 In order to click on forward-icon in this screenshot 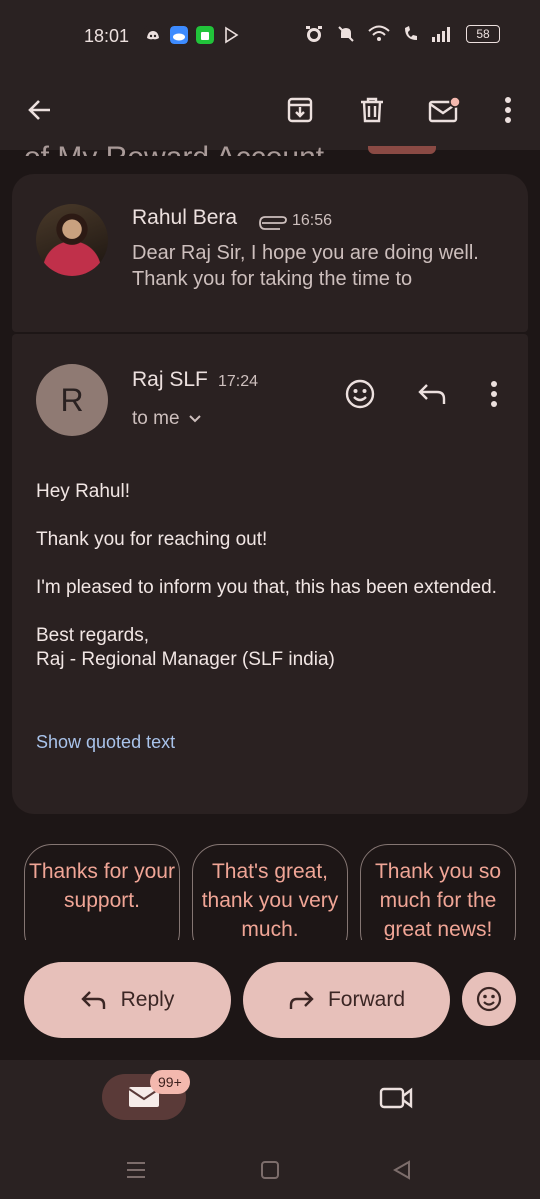, I will do `click(301, 1000)`.